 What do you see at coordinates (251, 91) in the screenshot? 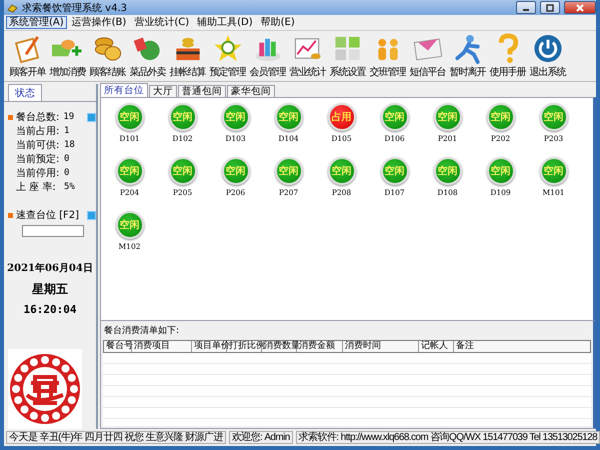
I see `tab: 豪华包间` at bounding box center [251, 91].